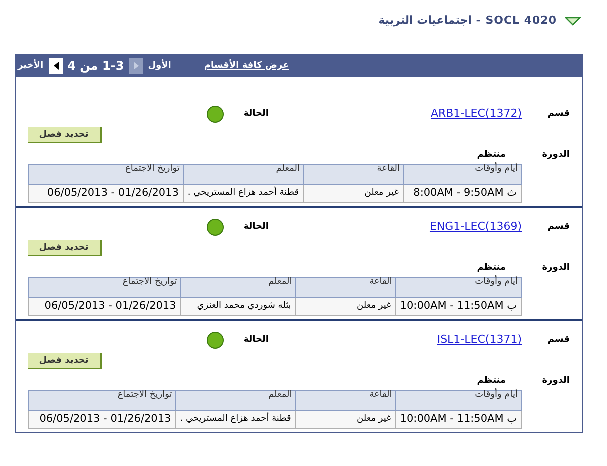  Describe the element at coordinates (238, 307) in the screenshot. I see `table-cell: بثله شوردي محمد العنزي` at that location.